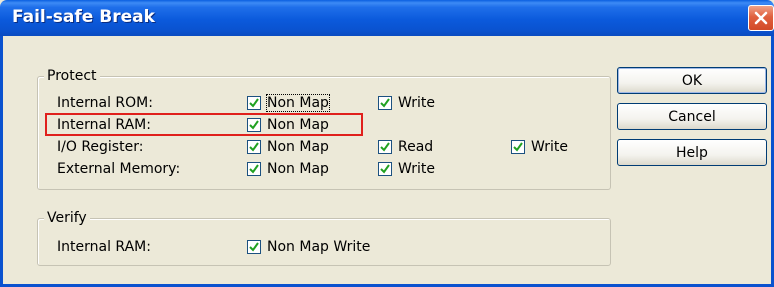 The width and height of the screenshot is (774, 287). I want to click on close-button, so click(761, 18).